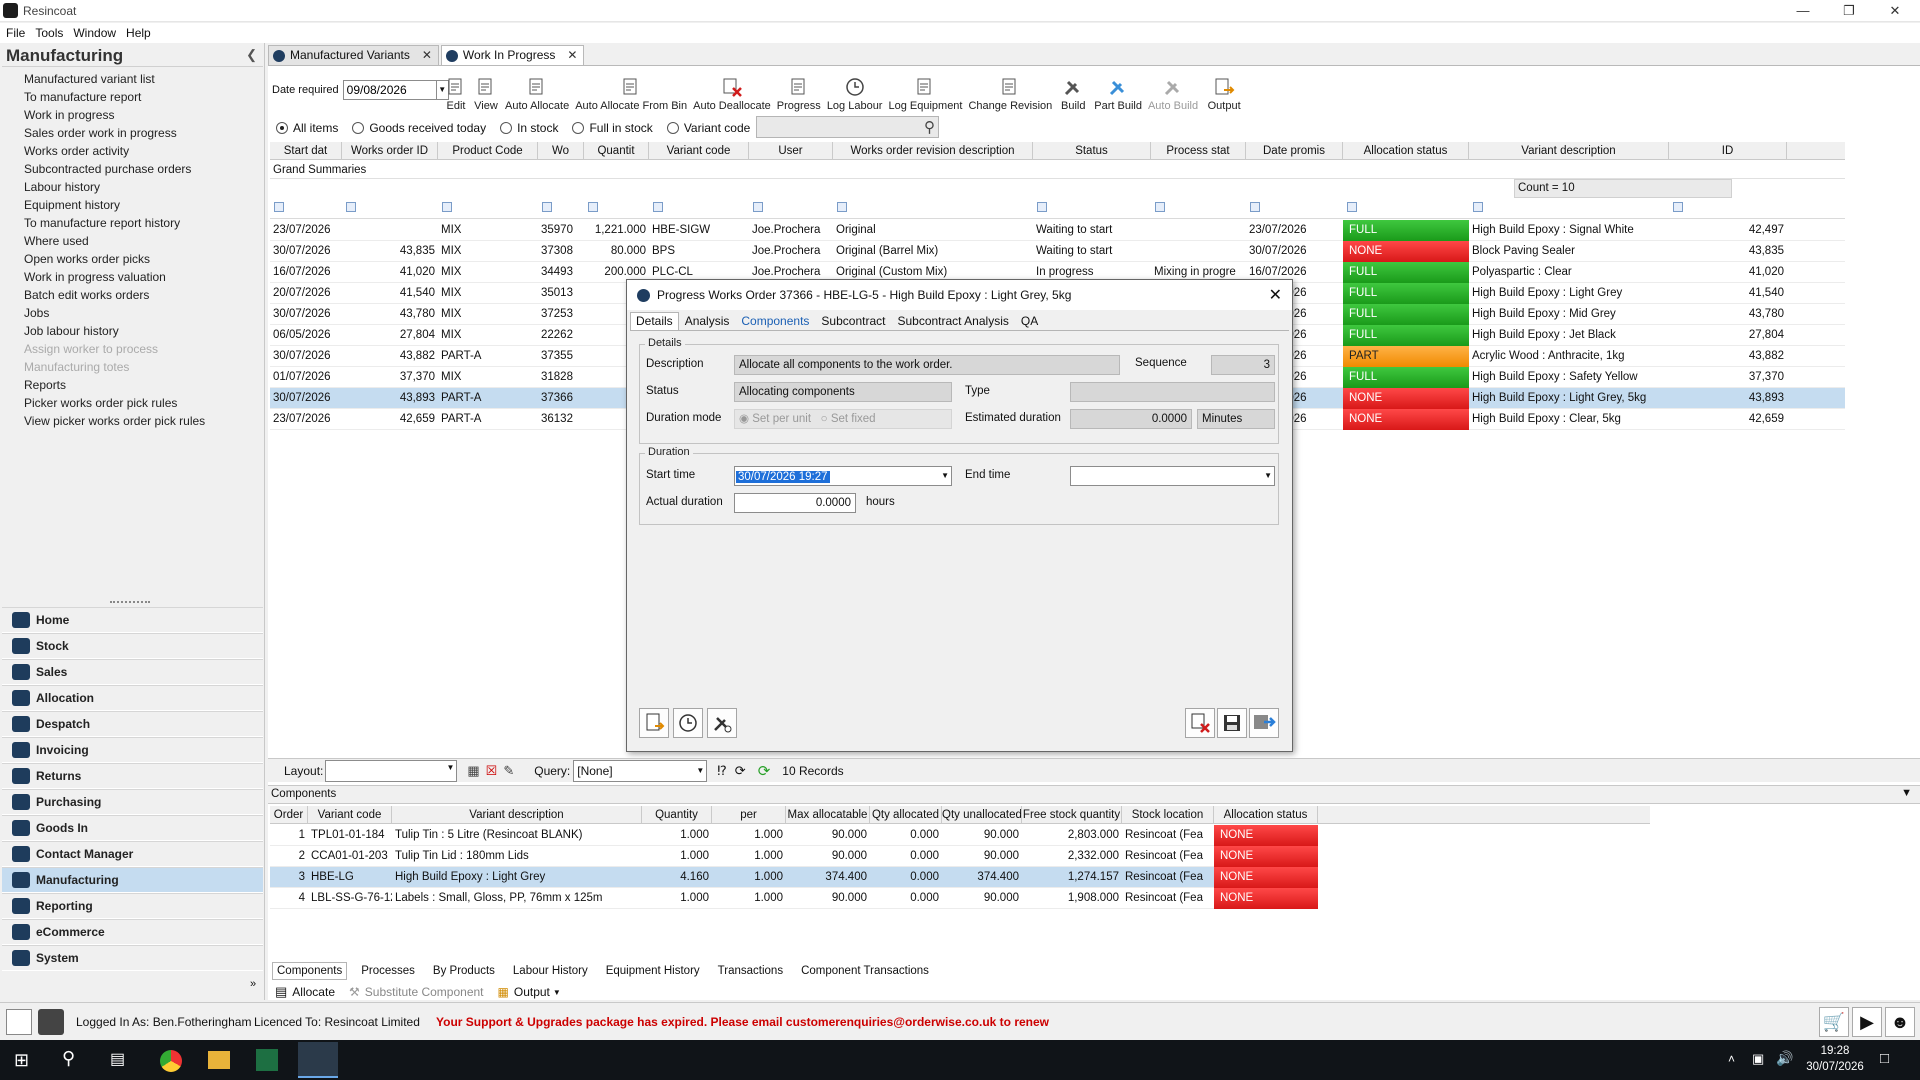  I want to click on left-link-open-works-order-picks: Open works order picks, so click(141, 259).